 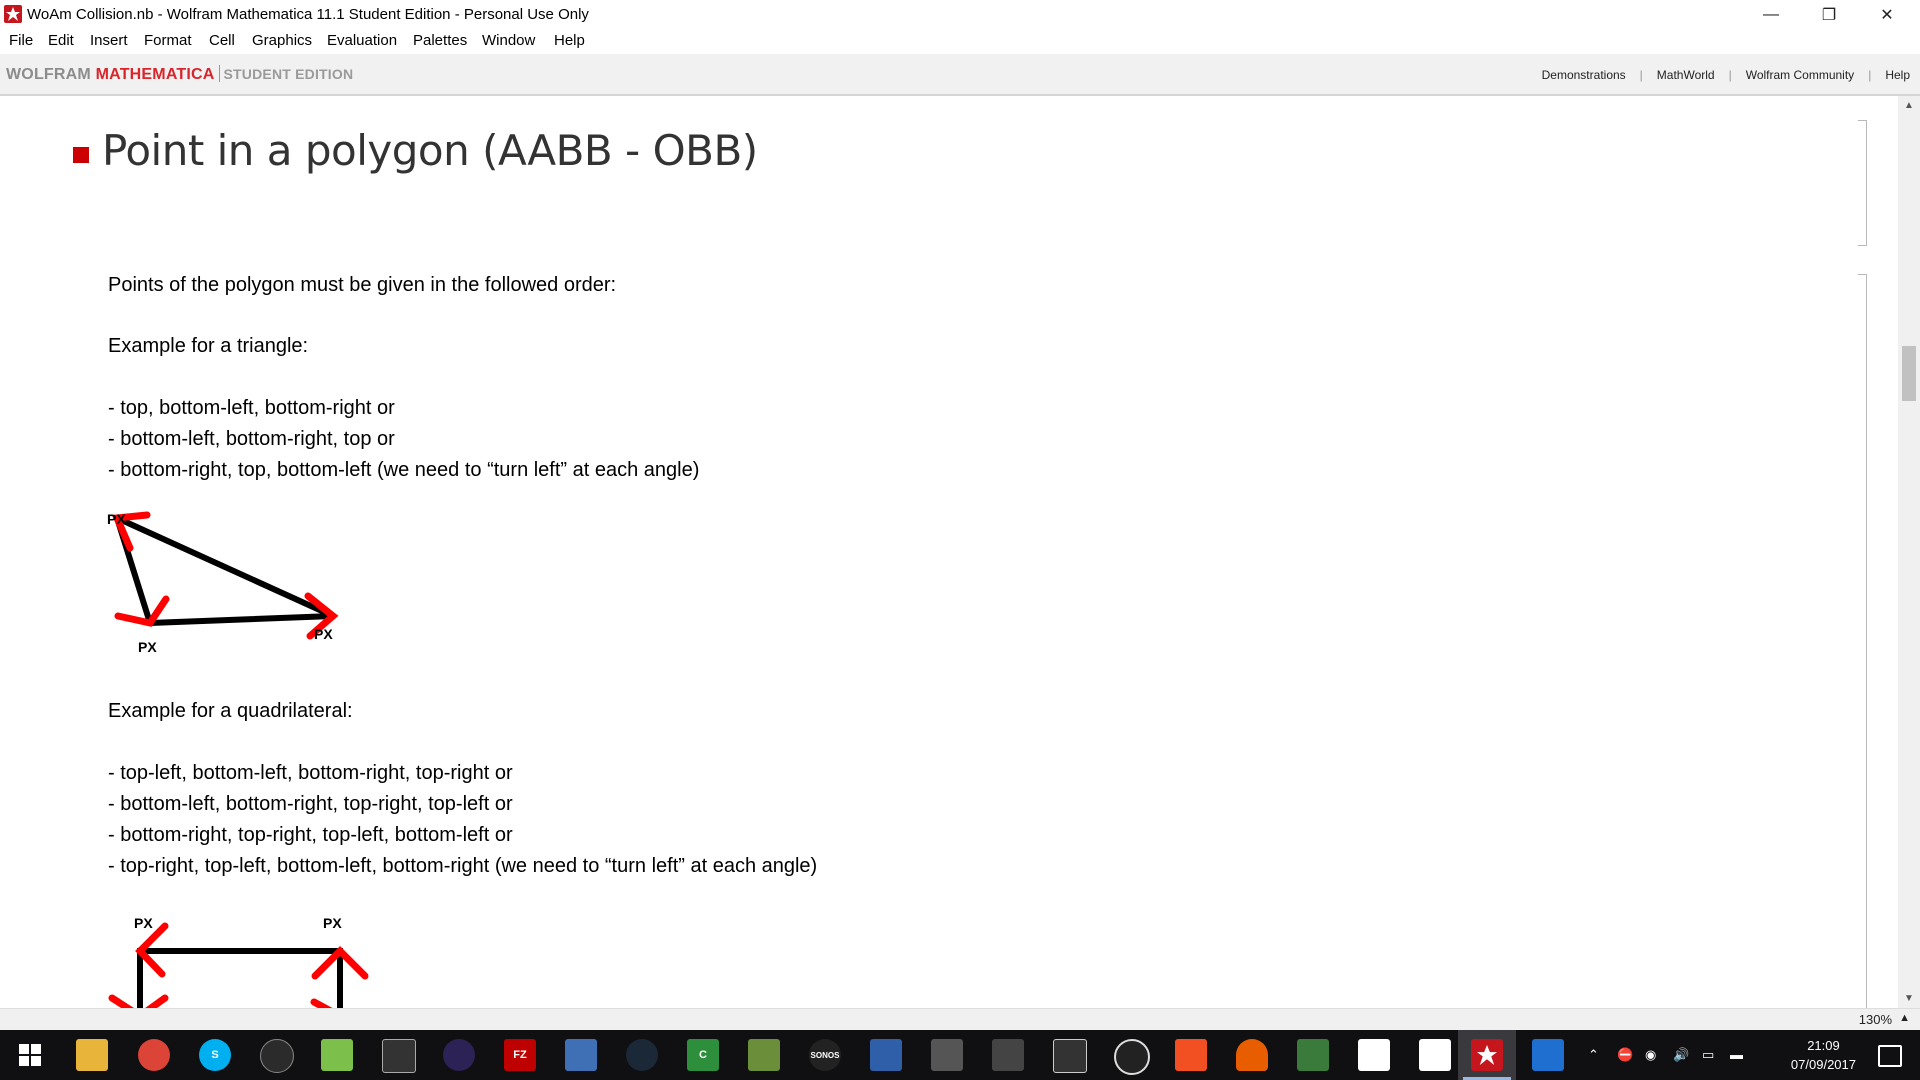 What do you see at coordinates (337, 1055) in the screenshot?
I see `notepad-plus-icon` at bounding box center [337, 1055].